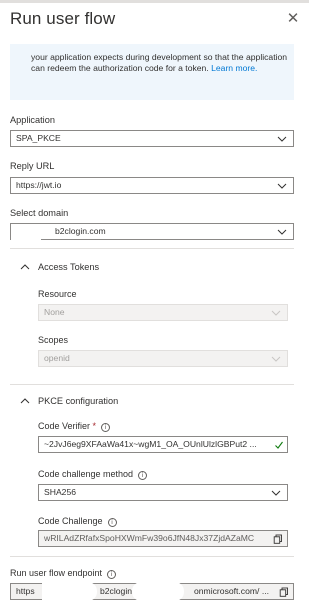 This screenshot has width=320, height=608. I want to click on code-challenge-label: Code Challenge i, so click(77, 521).